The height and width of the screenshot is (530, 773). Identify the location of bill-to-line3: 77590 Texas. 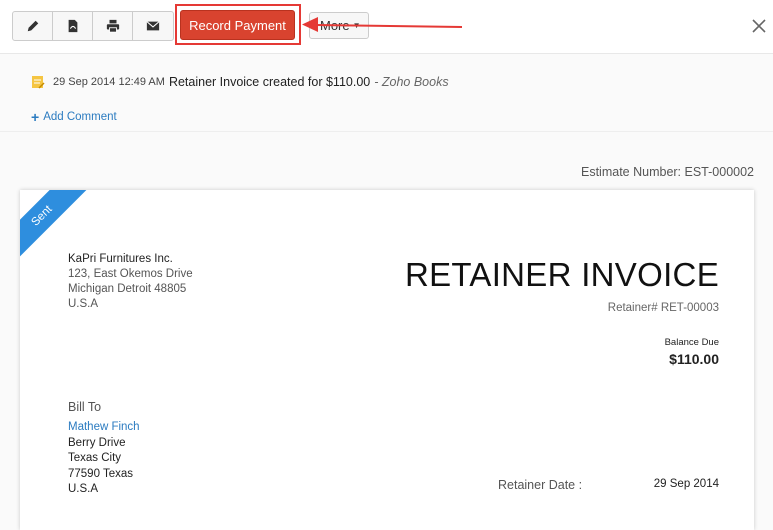
(101, 473).